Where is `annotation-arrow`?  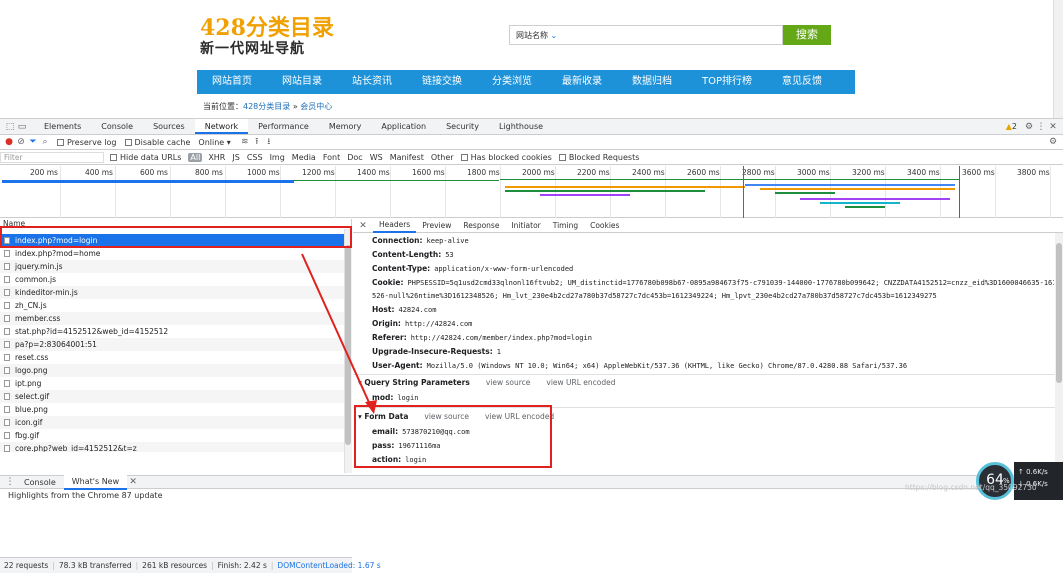
annotation-arrow is located at coordinates (339, 333).